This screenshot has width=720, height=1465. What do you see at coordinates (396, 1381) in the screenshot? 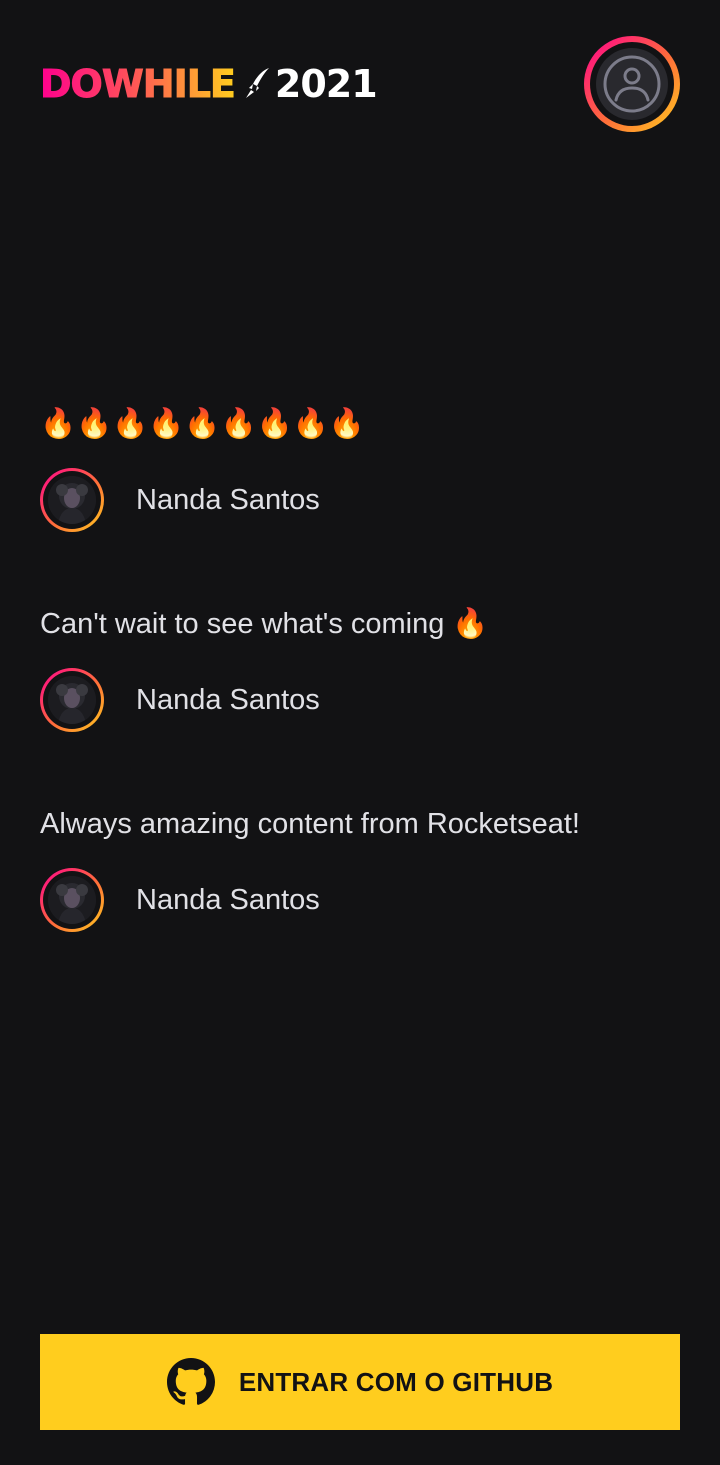
I see `github-login-label: ENTRAR COM O GITHUB` at bounding box center [396, 1381].